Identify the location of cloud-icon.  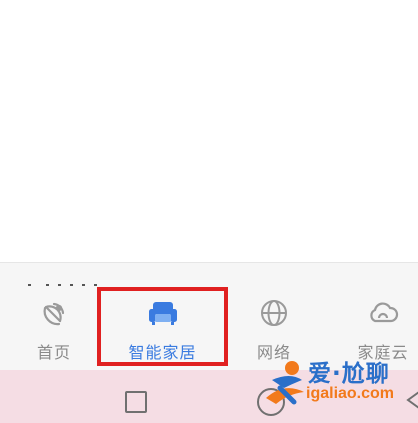
(383, 313).